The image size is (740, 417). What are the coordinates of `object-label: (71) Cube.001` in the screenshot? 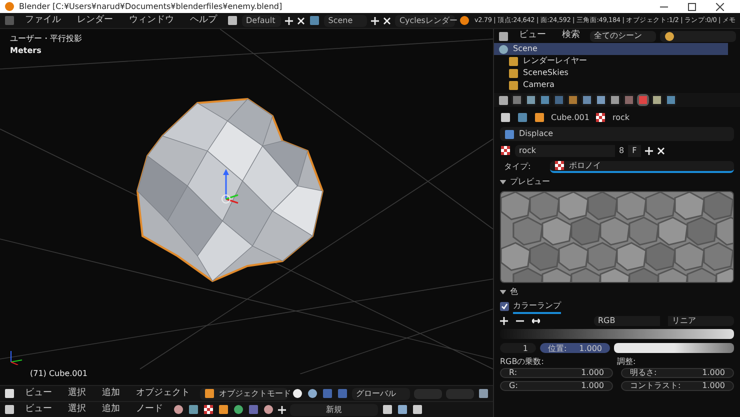 It's located at (59, 374).